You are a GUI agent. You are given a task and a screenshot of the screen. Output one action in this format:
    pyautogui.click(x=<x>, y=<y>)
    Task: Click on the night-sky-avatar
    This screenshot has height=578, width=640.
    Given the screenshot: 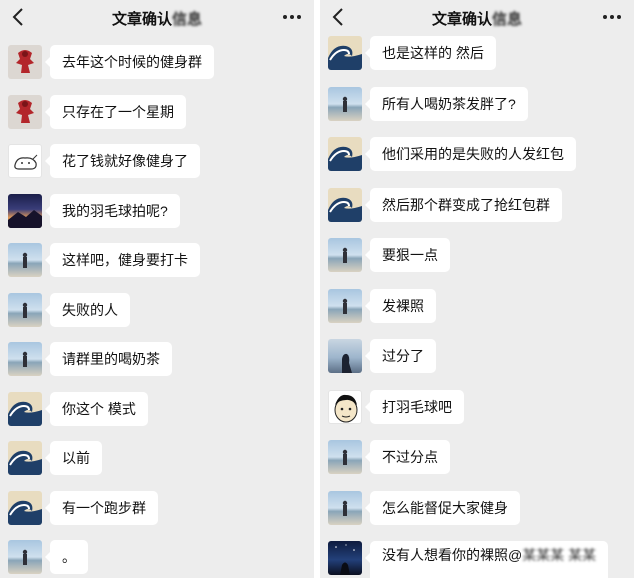 What is the action you would take?
    pyautogui.click(x=345, y=558)
    